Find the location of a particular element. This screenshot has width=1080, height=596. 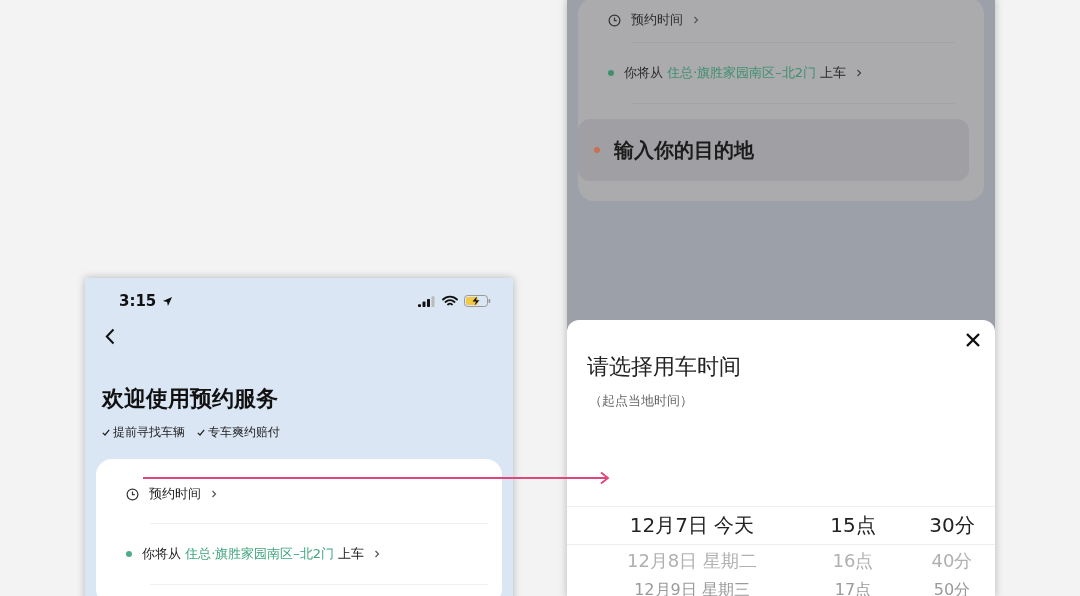

page-title: 欢迎使用预约服务 is located at coordinates (189, 399).